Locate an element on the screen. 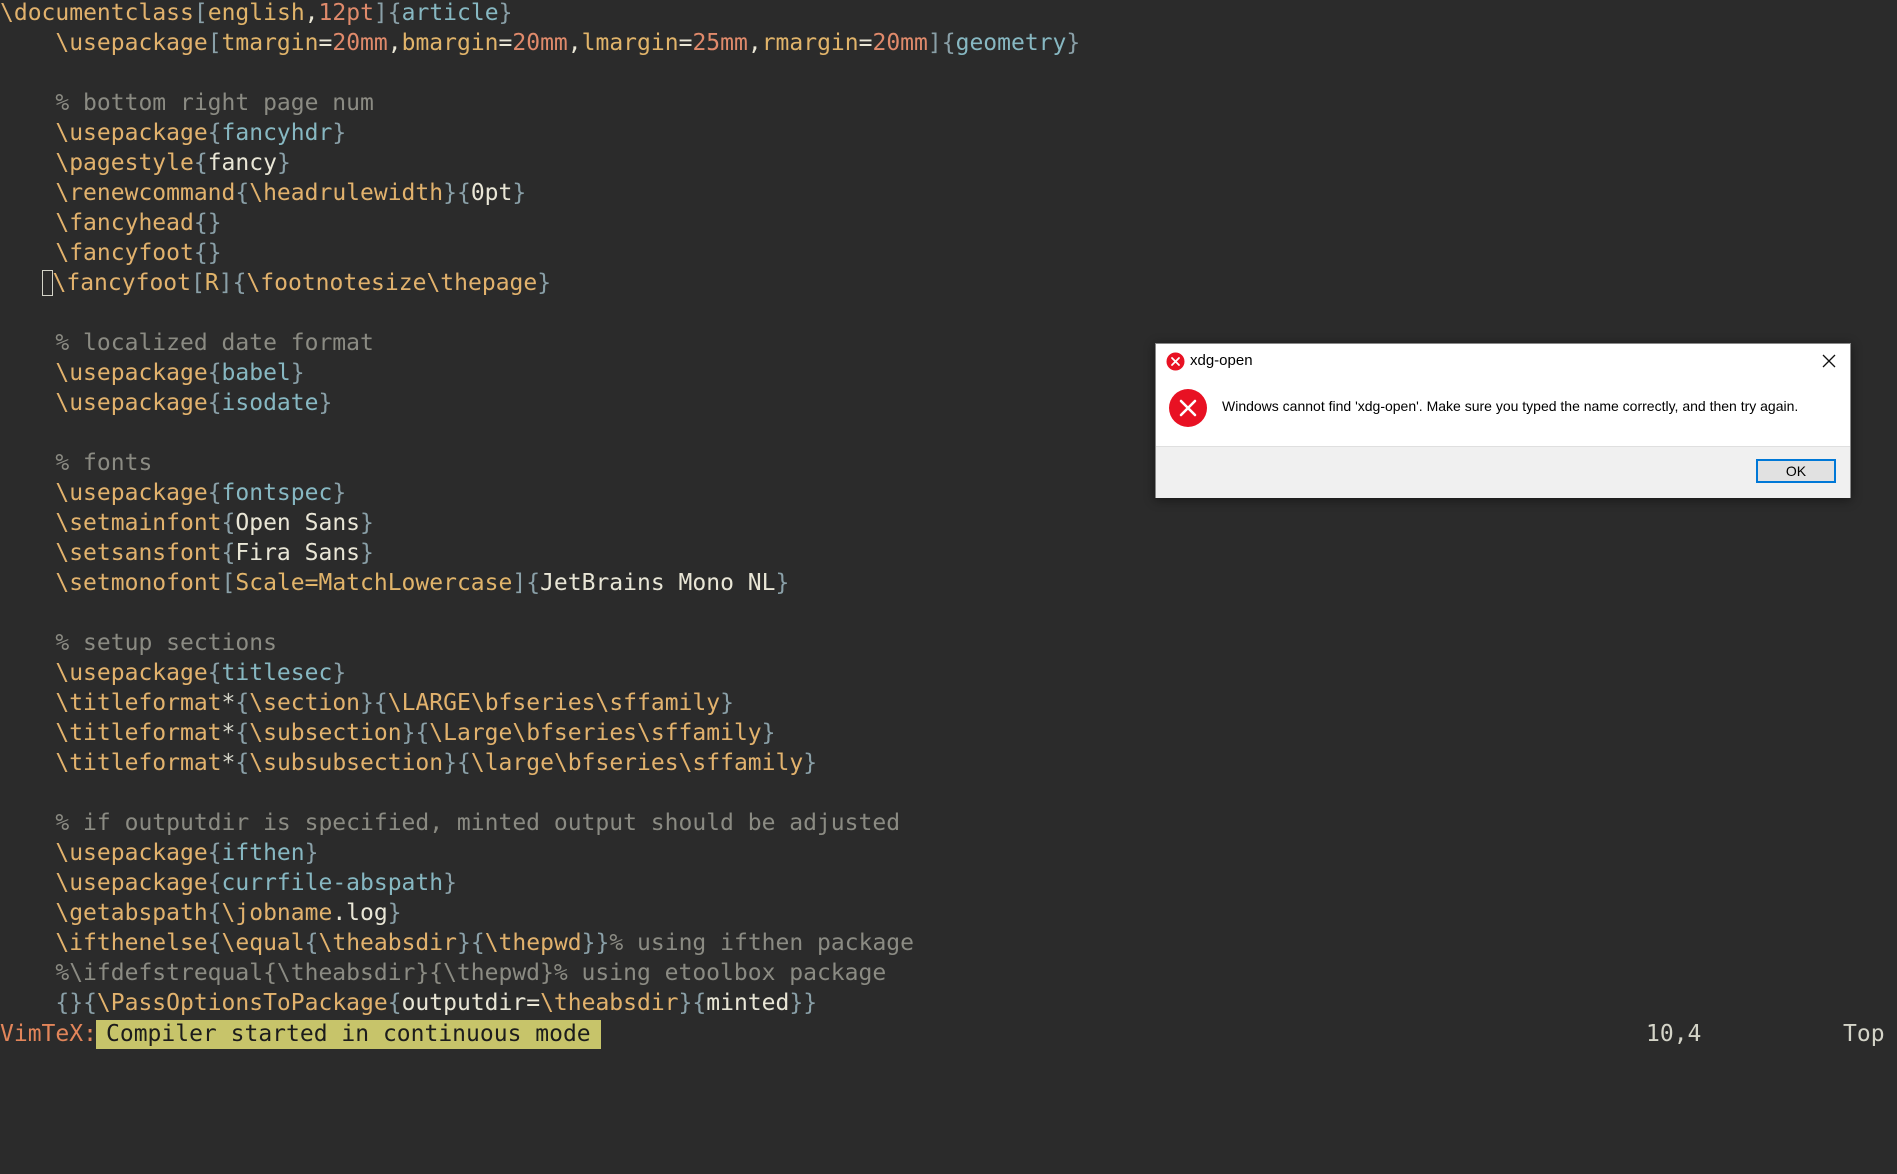  code-line: % fonts is located at coordinates (103, 463).